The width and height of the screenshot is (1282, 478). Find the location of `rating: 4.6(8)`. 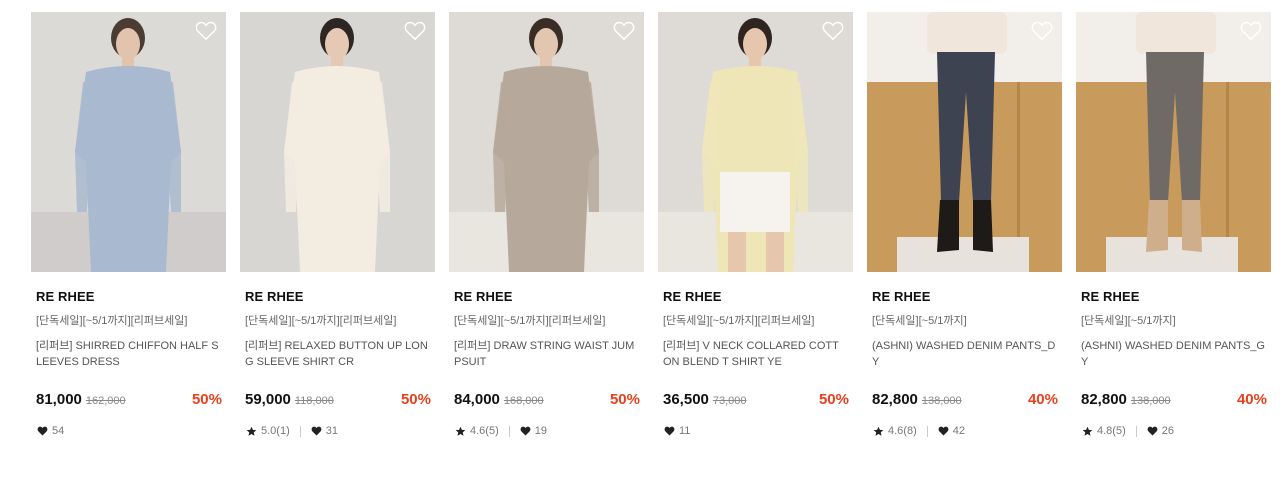

rating: 4.6(8) is located at coordinates (895, 431).